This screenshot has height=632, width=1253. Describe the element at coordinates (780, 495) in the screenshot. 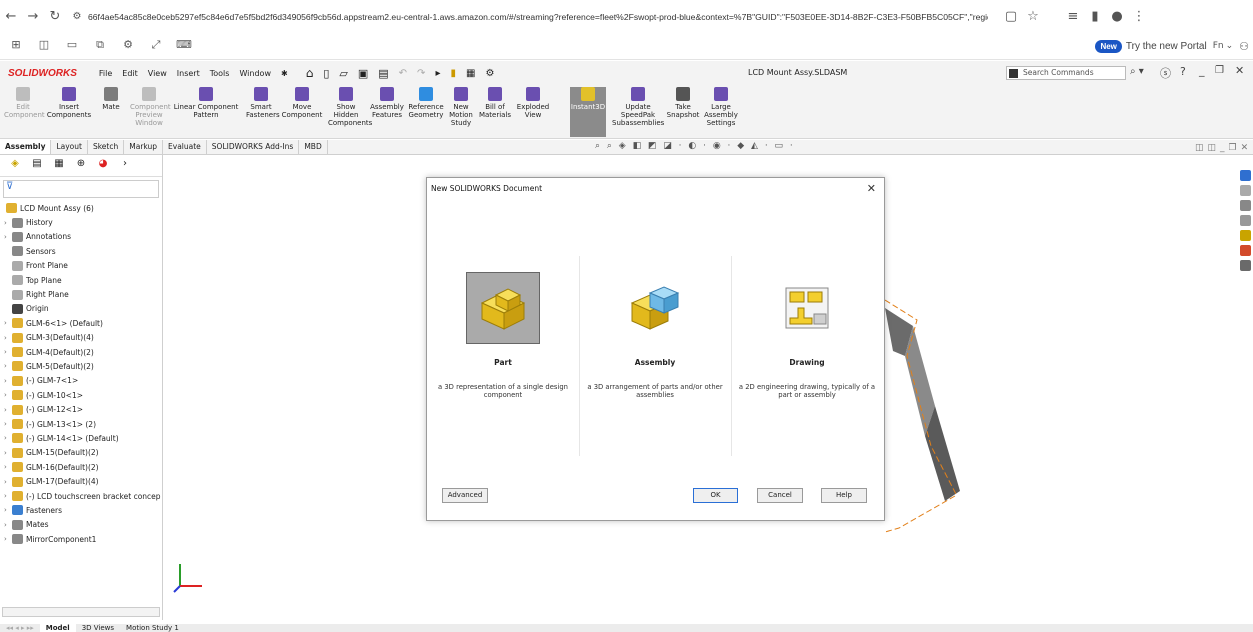

I see `cancel-button: Cancel` at that location.